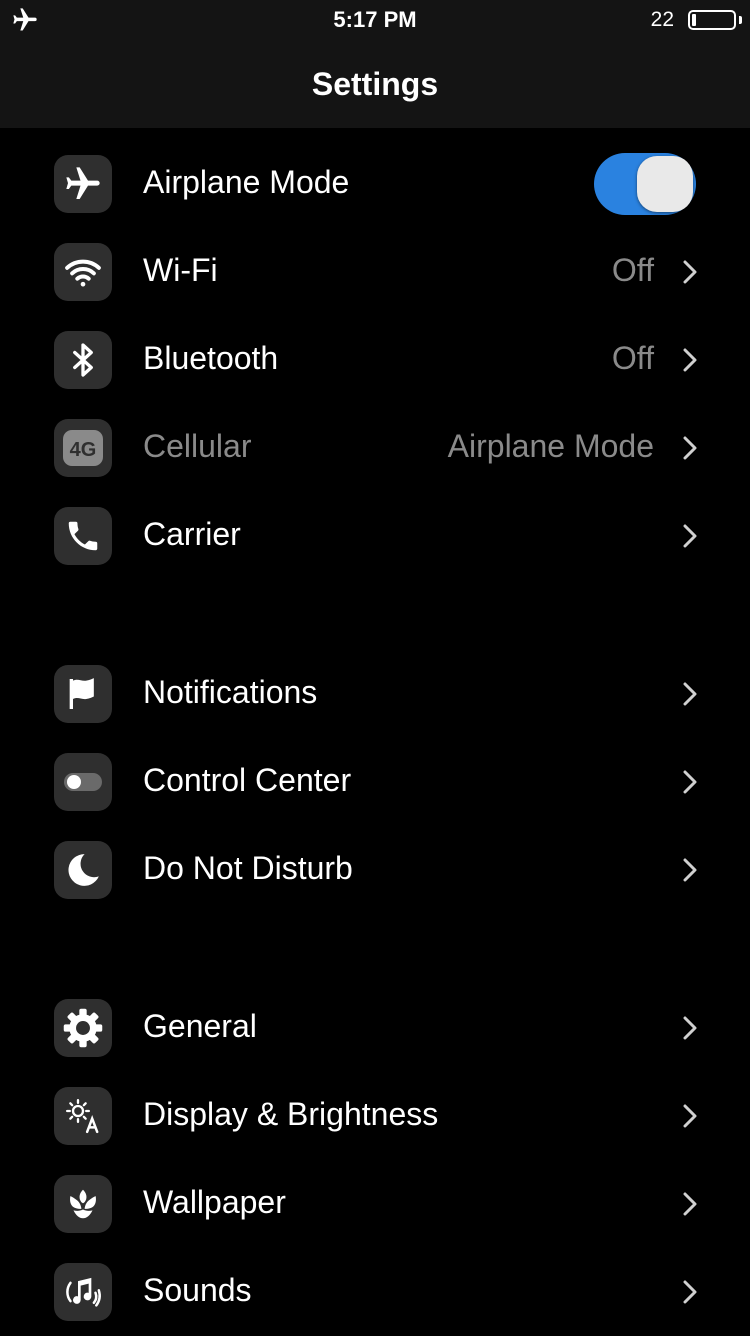  What do you see at coordinates (246, 182) in the screenshot?
I see `row-label: Airplane Mode` at bounding box center [246, 182].